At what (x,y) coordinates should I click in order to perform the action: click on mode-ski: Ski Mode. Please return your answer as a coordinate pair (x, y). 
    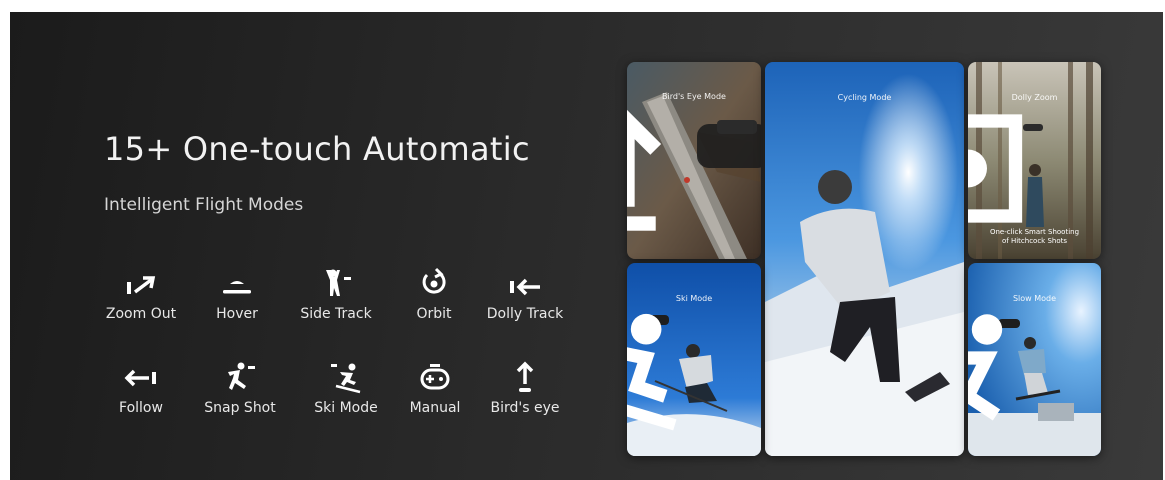
    Looking at the image, I should click on (346, 388).